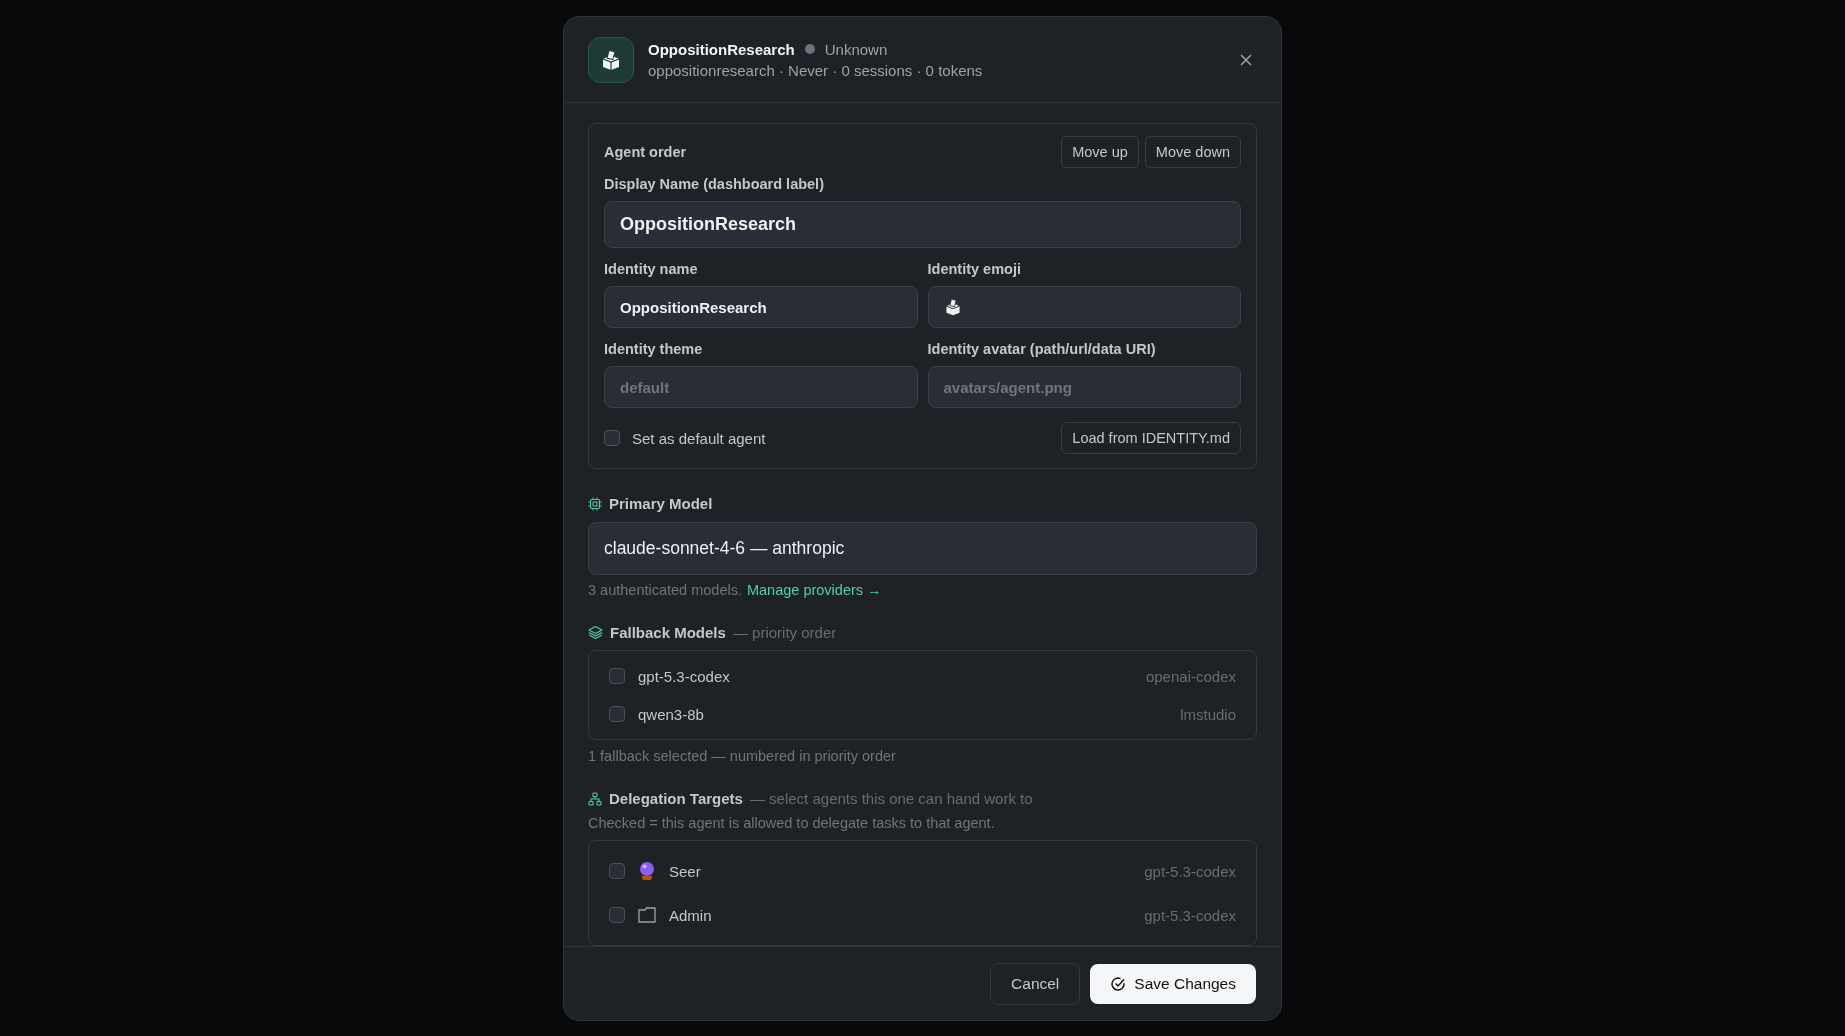  I want to click on section-title: Fallback Models, so click(668, 632).